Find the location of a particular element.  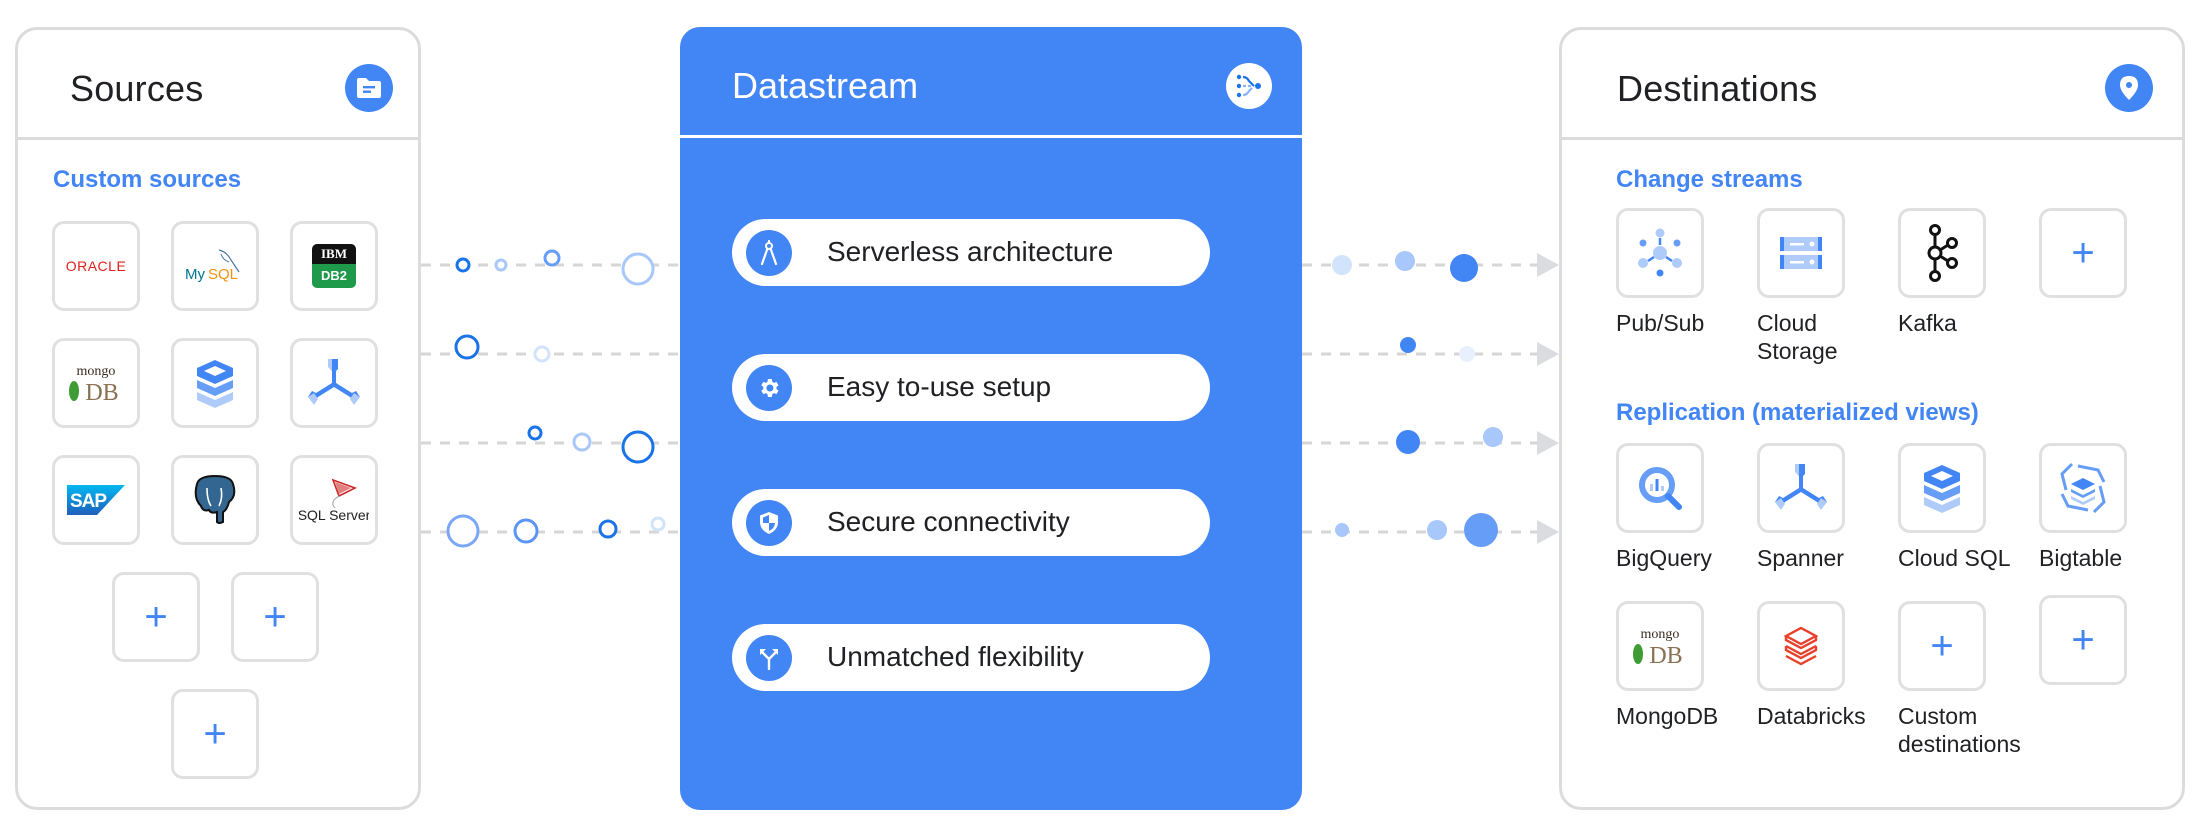

dest-kafka is located at coordinates (1942, 253).